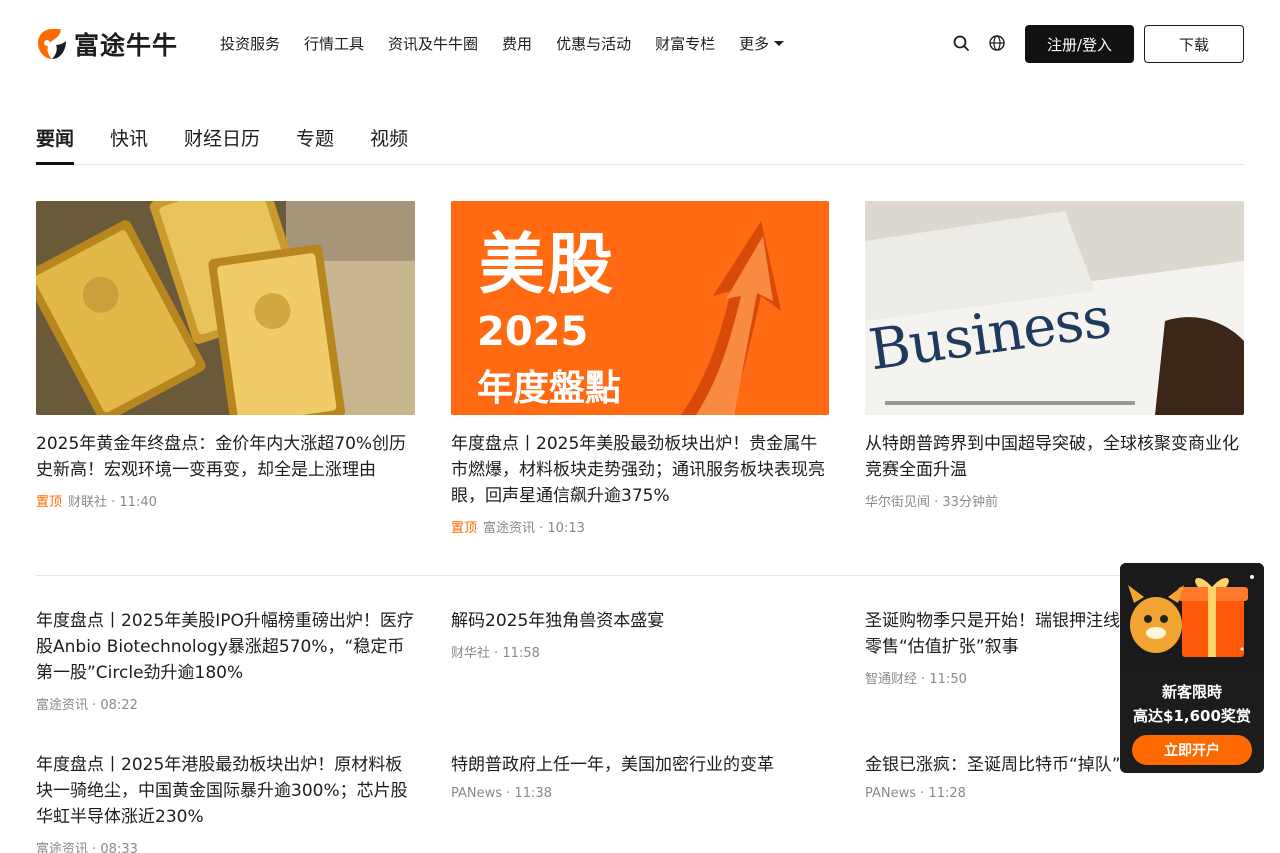  Describe the element at coordinates (112, 502) in the screenshot. I see `source-time: 财联社 · 11:40` at that location.